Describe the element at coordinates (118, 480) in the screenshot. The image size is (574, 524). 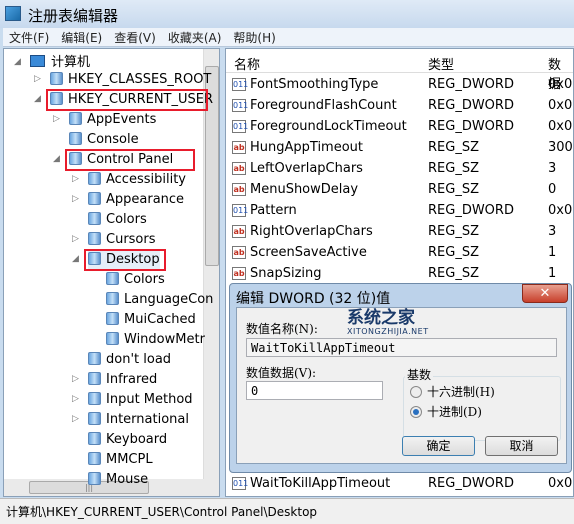
I see `tree-node: Mouse` at that location.